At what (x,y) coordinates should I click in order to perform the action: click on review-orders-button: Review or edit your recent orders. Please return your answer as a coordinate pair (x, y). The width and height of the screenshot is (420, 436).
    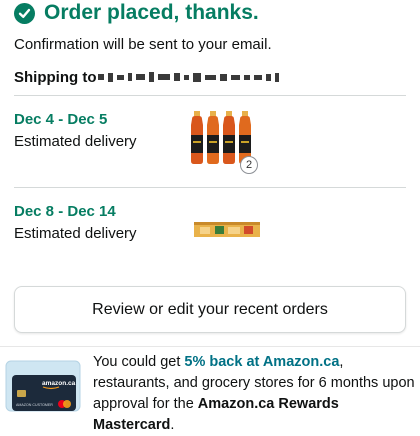
    Looking at the image, I should click on (210, 309).